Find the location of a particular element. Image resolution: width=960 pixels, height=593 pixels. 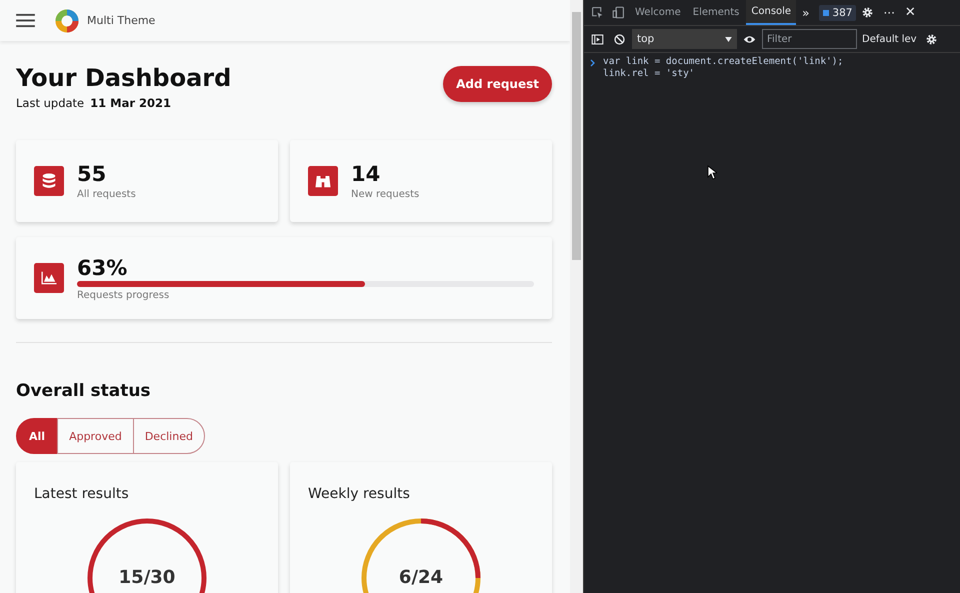

more-options-button: ··· is located at coordinates (889, 13).